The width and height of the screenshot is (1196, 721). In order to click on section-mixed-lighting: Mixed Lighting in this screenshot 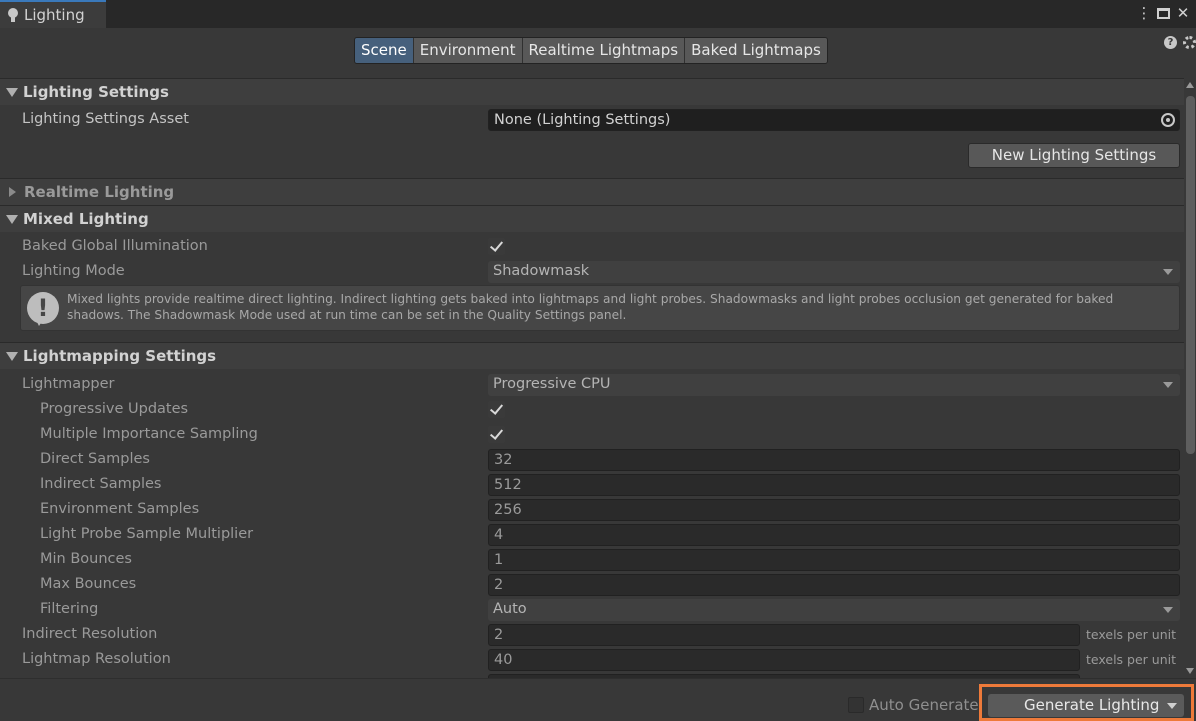, I will do `click(592, 218)`.